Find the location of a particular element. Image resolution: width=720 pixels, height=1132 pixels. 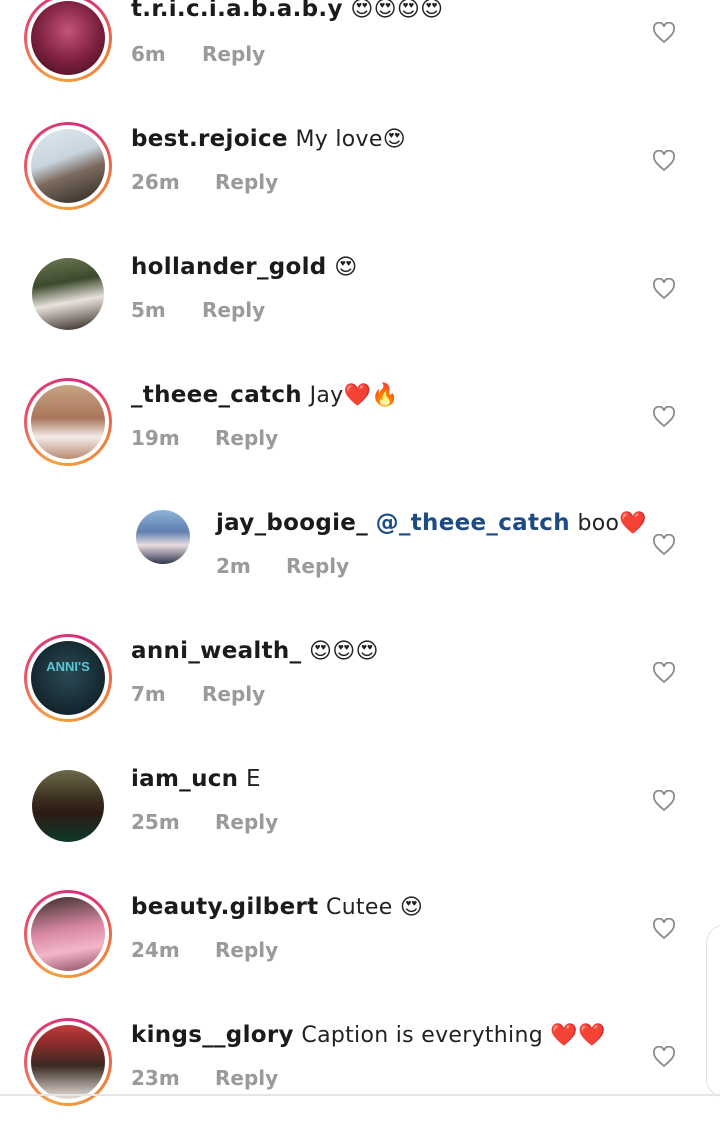

comment-username: iam_ucn is located at coordinates (184, 779).